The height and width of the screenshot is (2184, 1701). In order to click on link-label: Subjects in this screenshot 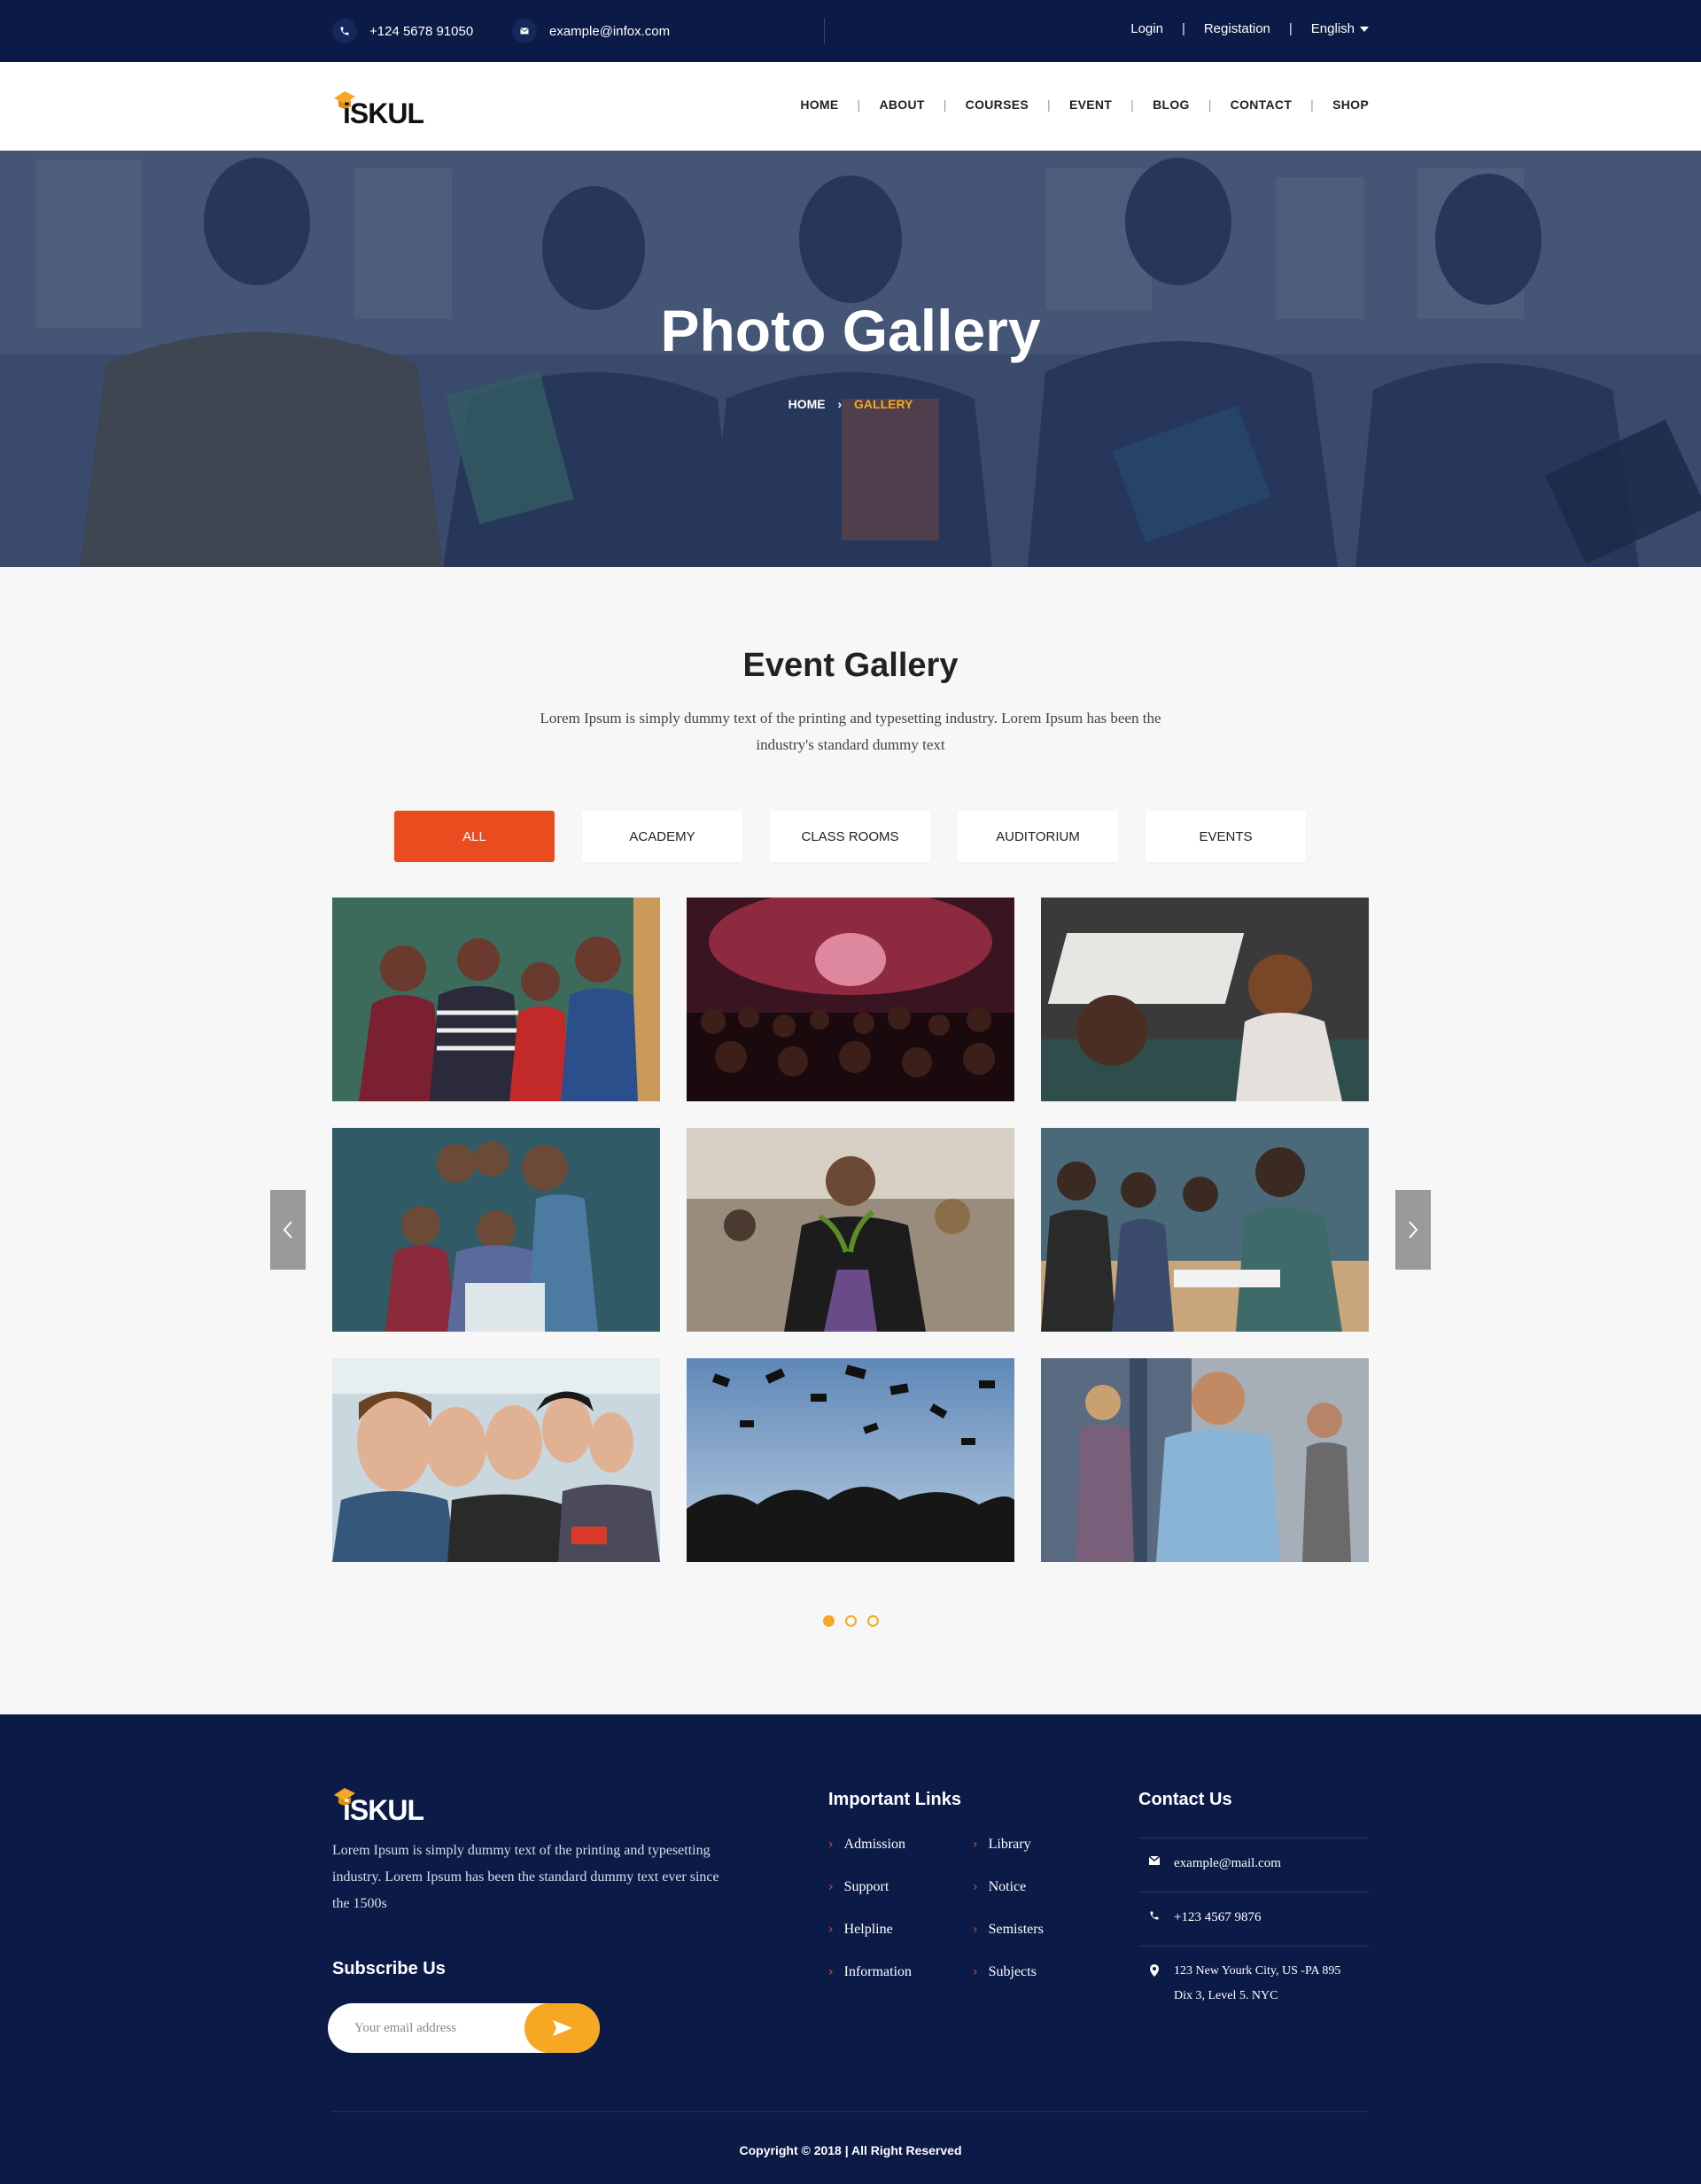, I will do `click(1013, 1971)`.